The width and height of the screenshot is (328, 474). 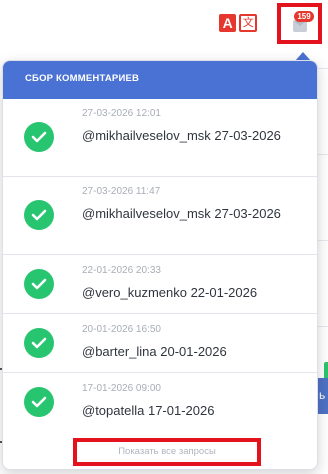 I want to click on notification-item: 17-01-2026 09:00 @topatella 17-01-2026, so click(x=160, y=402).